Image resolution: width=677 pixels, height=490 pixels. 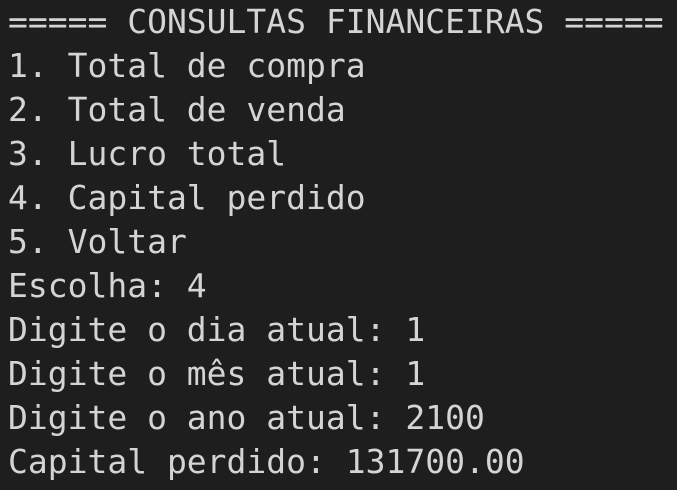 I want to click on menu-option-total-venda: 2. Total de venda, so click(x=177, y=109).